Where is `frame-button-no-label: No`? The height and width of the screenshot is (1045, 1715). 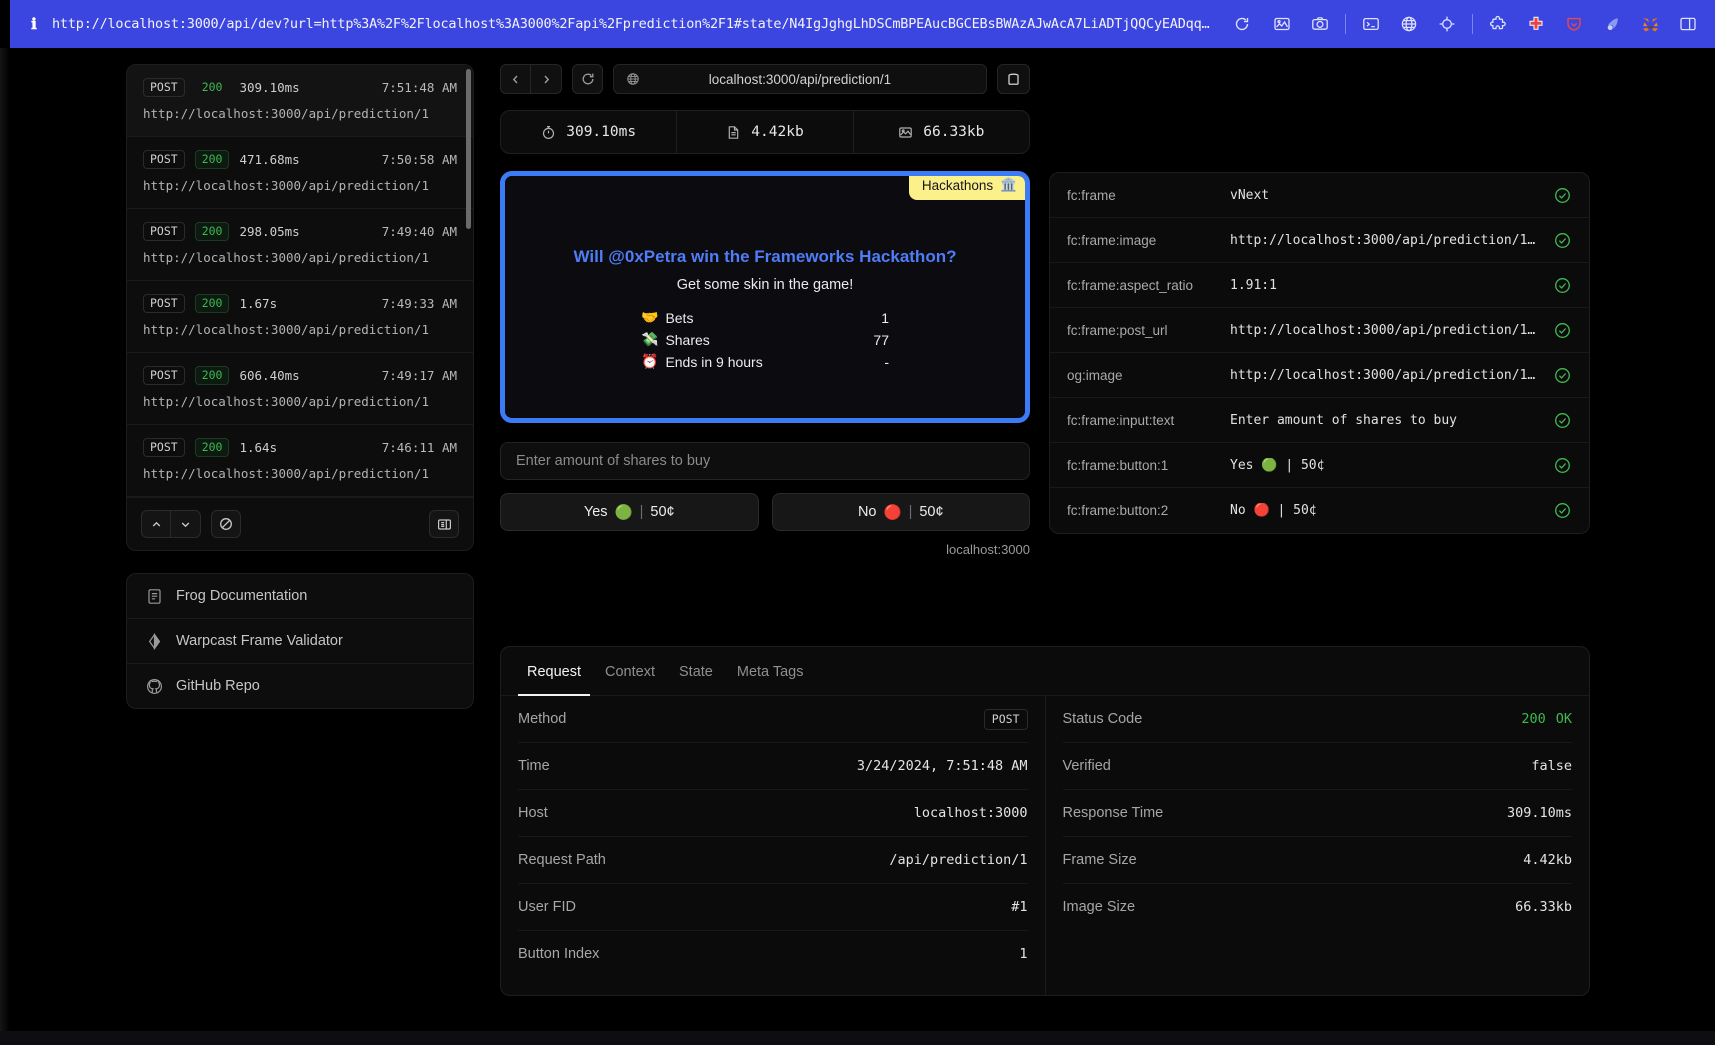
frame-button-no-label: No is located at coordinates (867, 512).